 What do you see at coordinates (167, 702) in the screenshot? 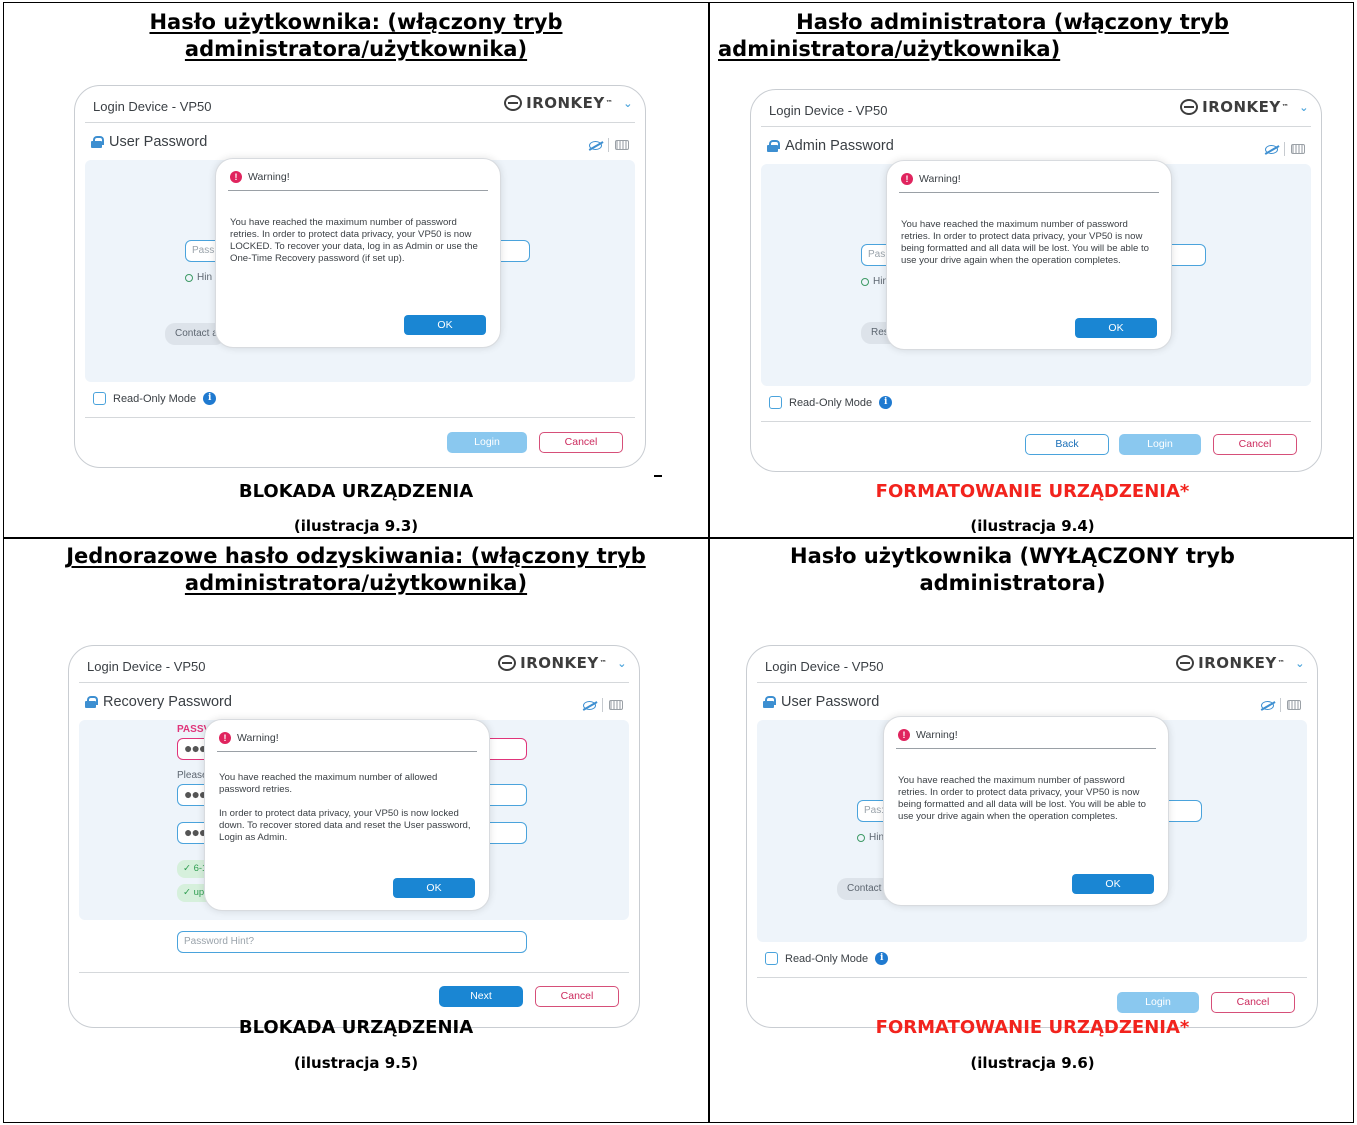
I see `password-header-label: Recovery Password` at bounding box center [167, 702].